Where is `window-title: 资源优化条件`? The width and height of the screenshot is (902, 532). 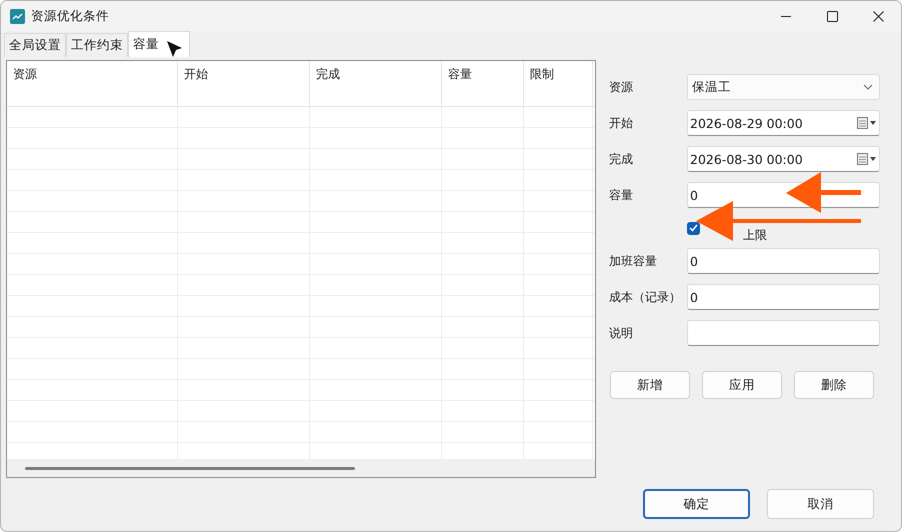
window-title: 资源优化条件 is located at coordinates (70, 16).